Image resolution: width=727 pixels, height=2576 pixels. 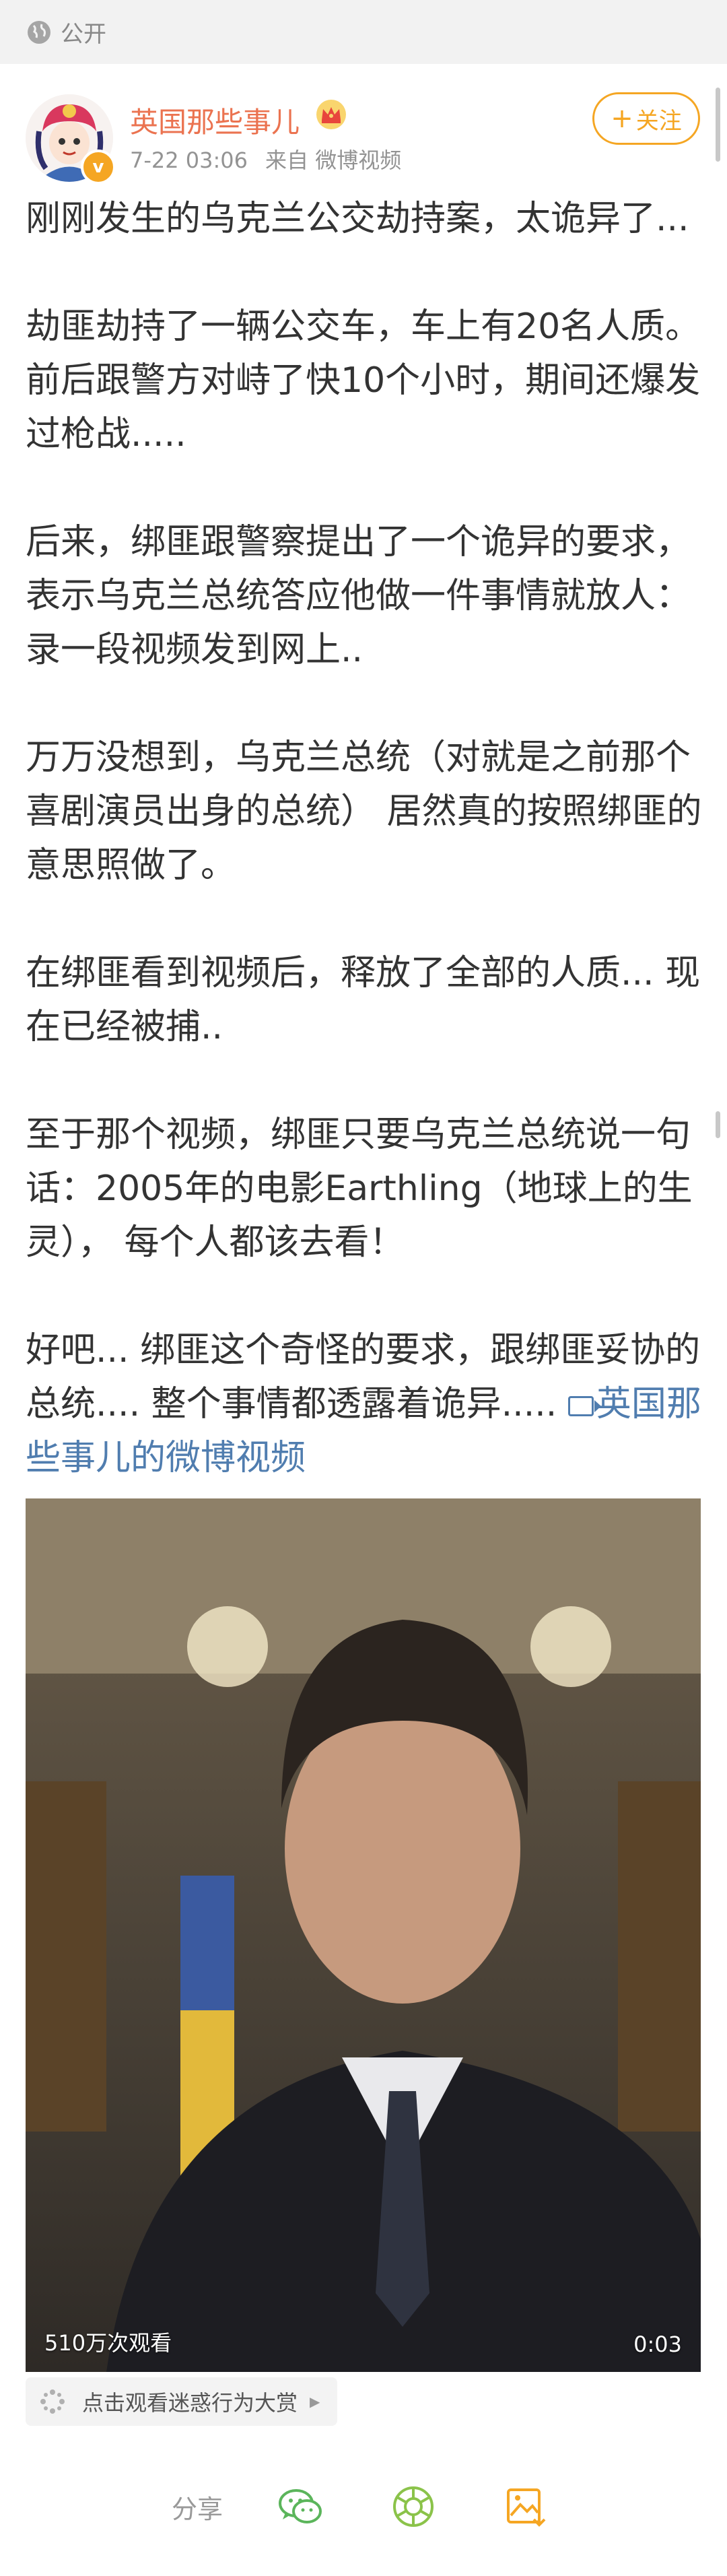 I want to click on wechat-icon, so click(x=301, y=2507).